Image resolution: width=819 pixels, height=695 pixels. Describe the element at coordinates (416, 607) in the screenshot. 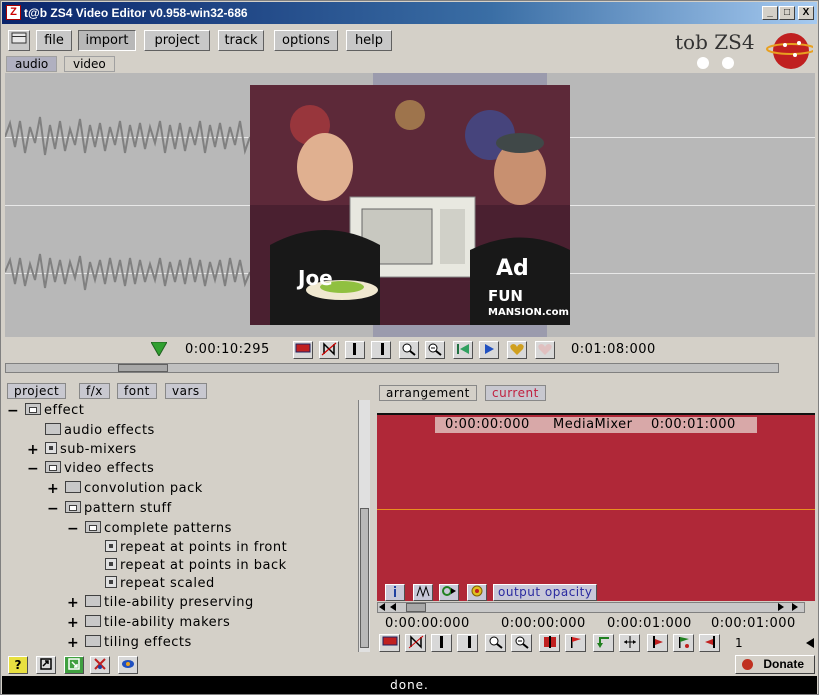

I see `arrangement-scroll-thumb` at that location.